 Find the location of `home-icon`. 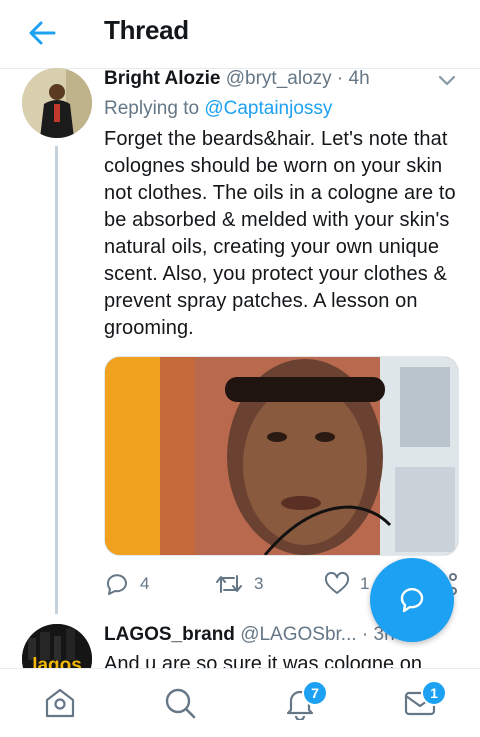

home-icon is located at coordinates (60, 703).